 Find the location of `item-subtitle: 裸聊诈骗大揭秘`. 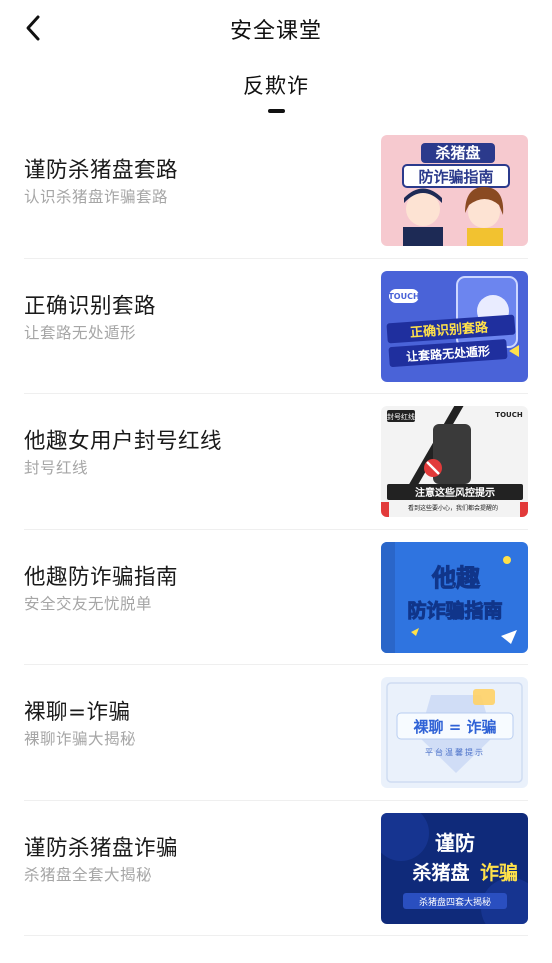

item-subtitle: 裸聊诈骗大揭秘 is located at coordinates (80, 739).